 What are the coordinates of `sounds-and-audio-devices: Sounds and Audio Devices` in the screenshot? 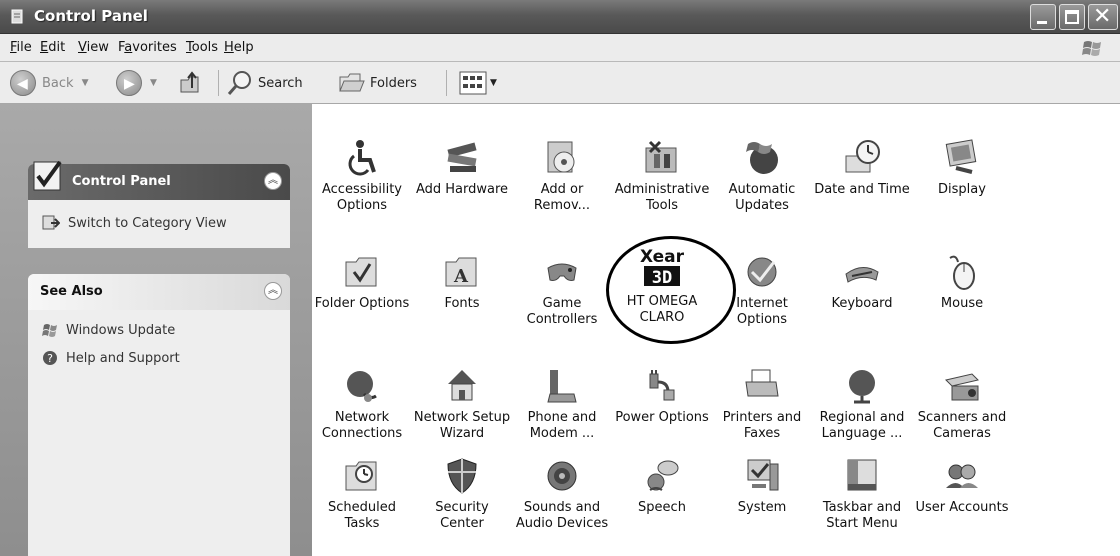 It's located at (562, 494).